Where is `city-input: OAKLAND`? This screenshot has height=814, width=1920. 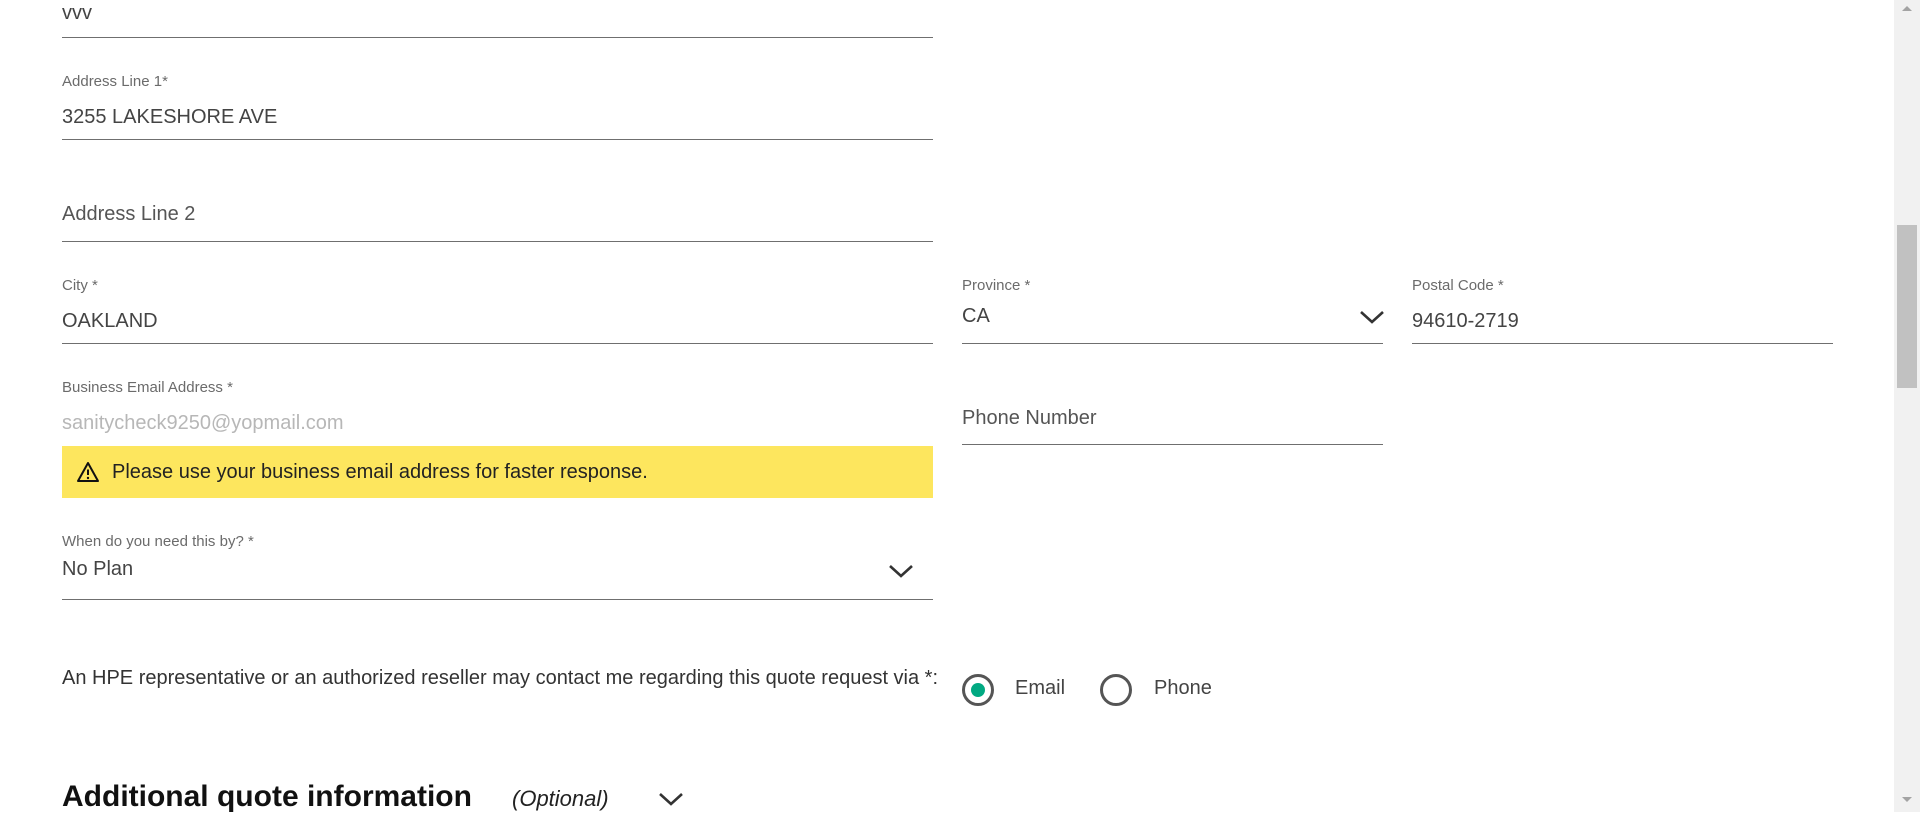 city-input: OAKLAND is located at coordinates (497, 320).